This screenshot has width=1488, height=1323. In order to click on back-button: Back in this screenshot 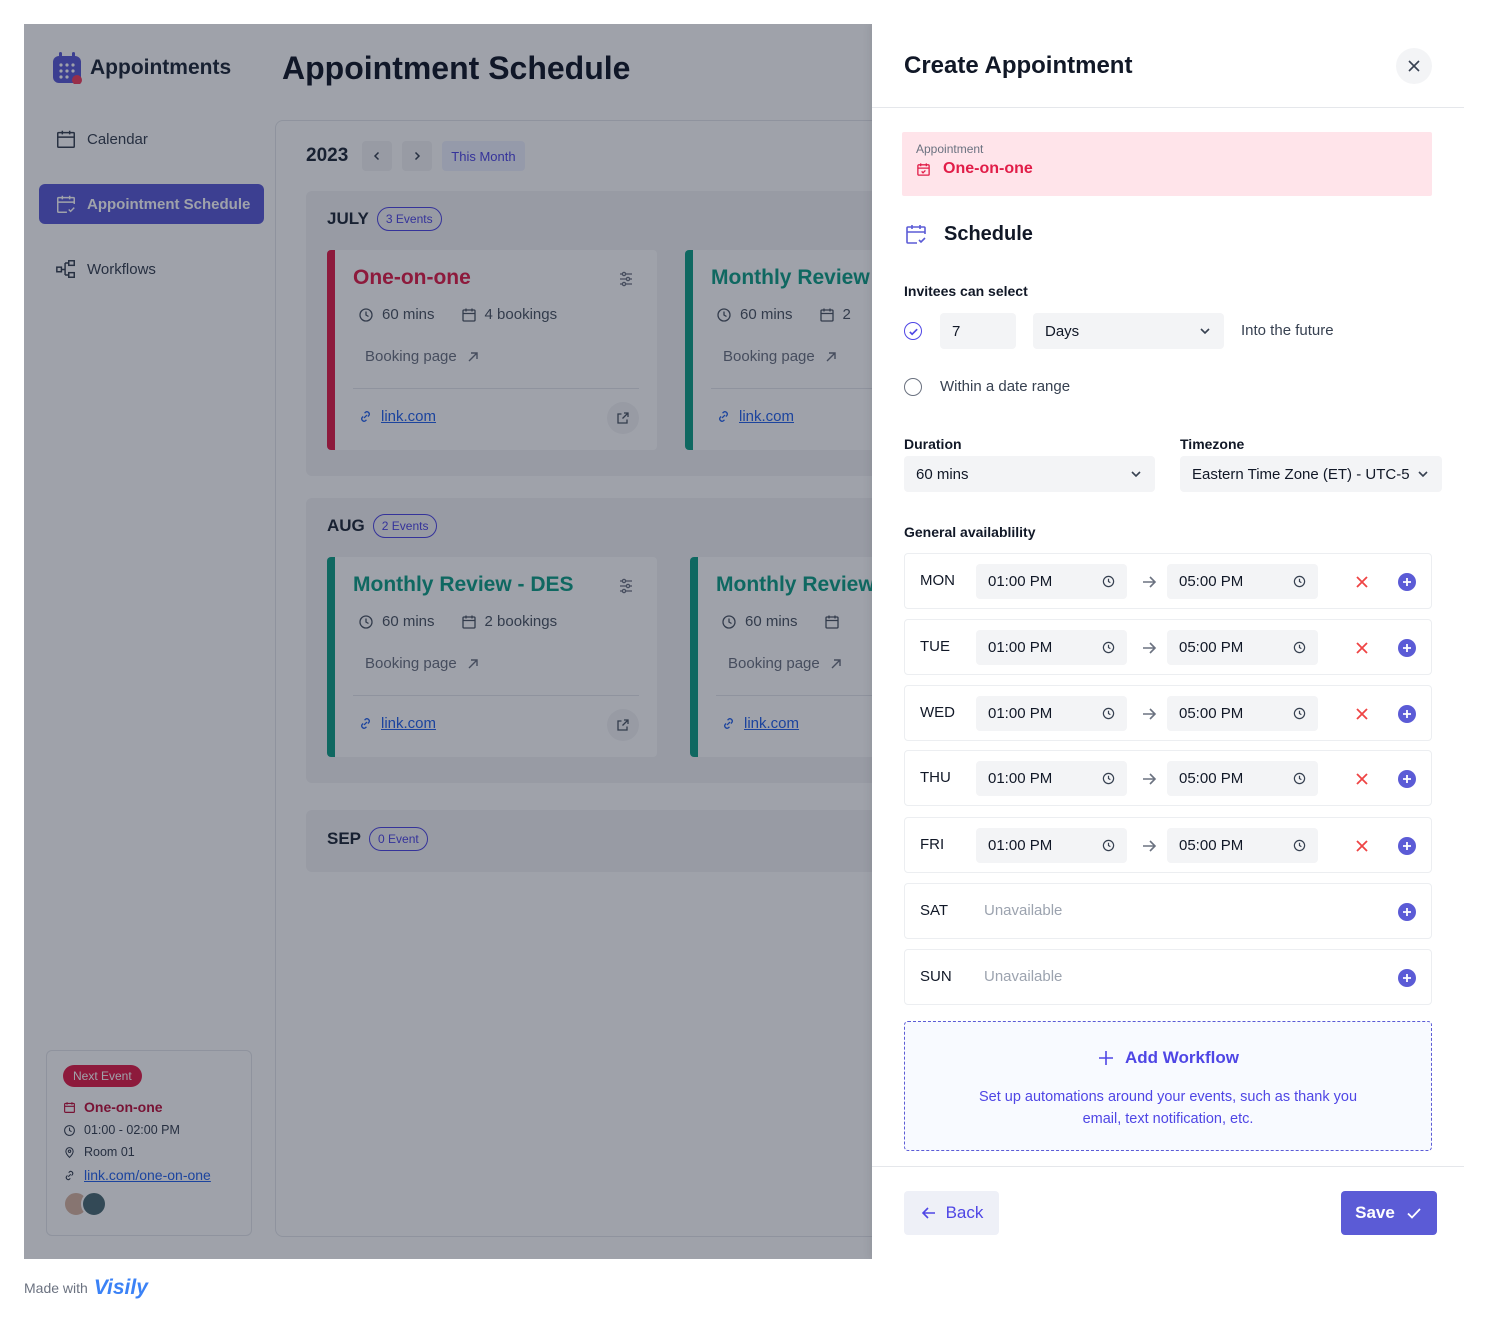, I will do `click(951, 1213)`.